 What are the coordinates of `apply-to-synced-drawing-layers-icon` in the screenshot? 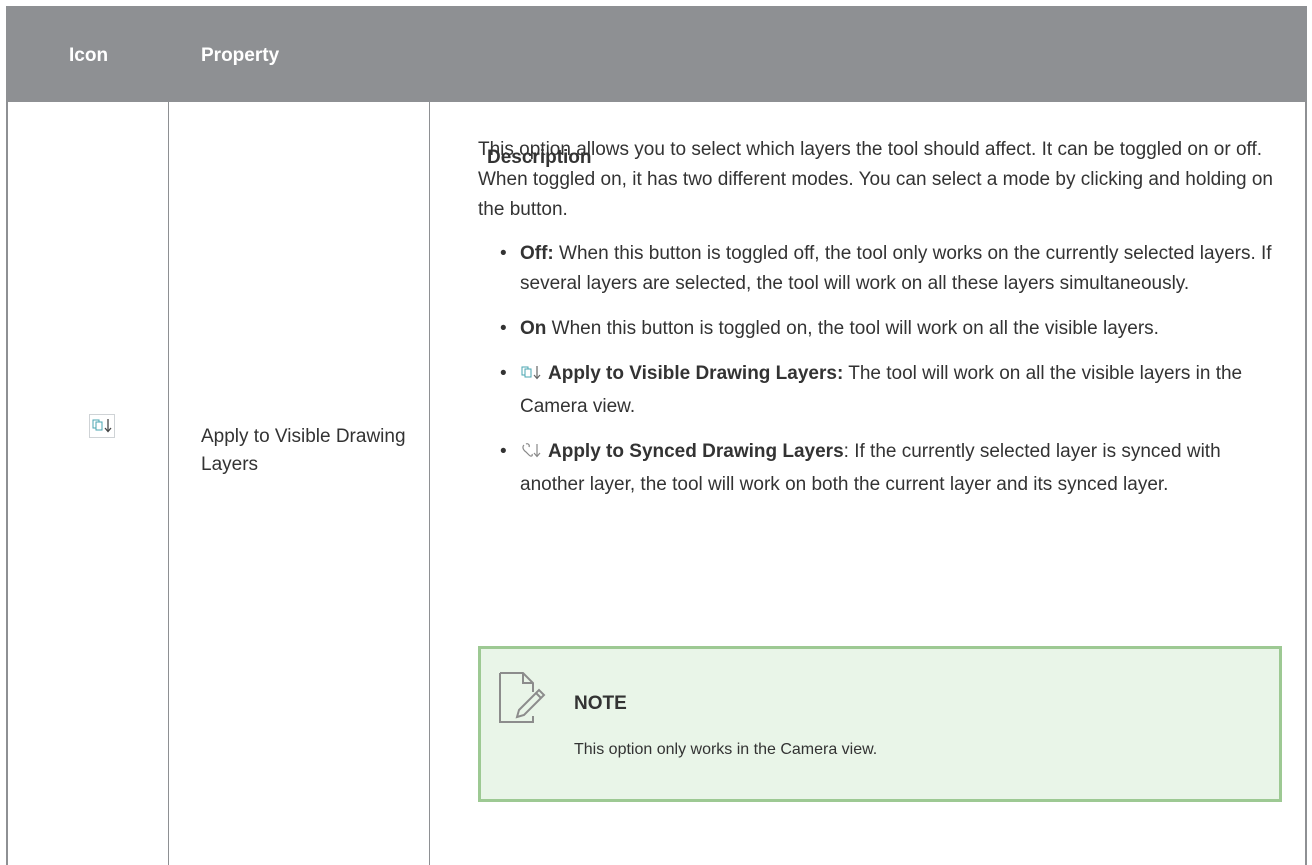 It's located at (531, 455).